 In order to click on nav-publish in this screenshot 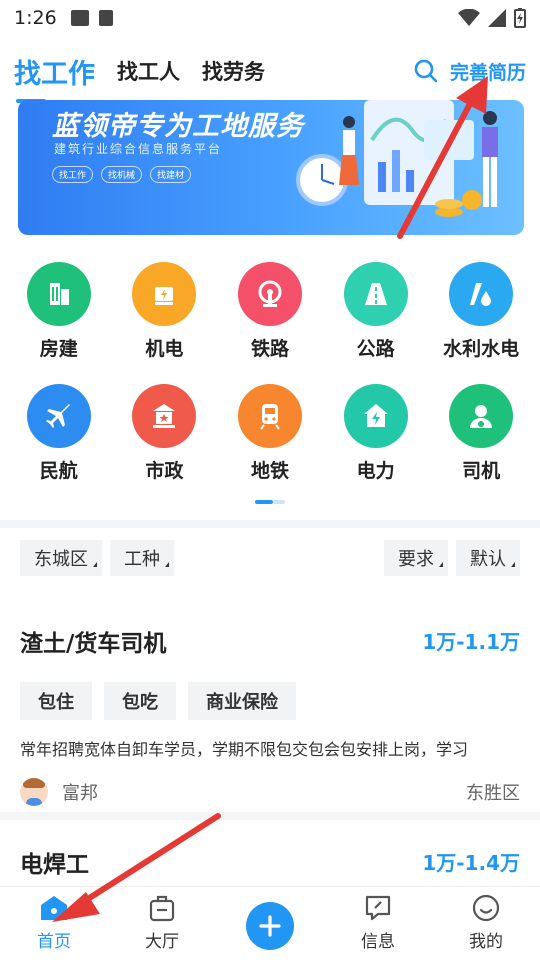, I will do `click(270, 923)`.